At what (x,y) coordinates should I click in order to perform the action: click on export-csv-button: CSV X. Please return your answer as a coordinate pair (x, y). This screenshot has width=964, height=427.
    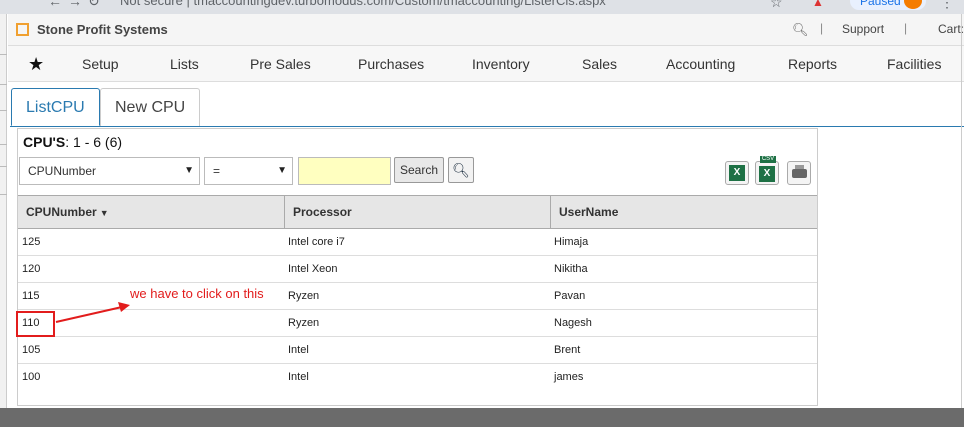
    Looking at the image, I should click on (767, 170).